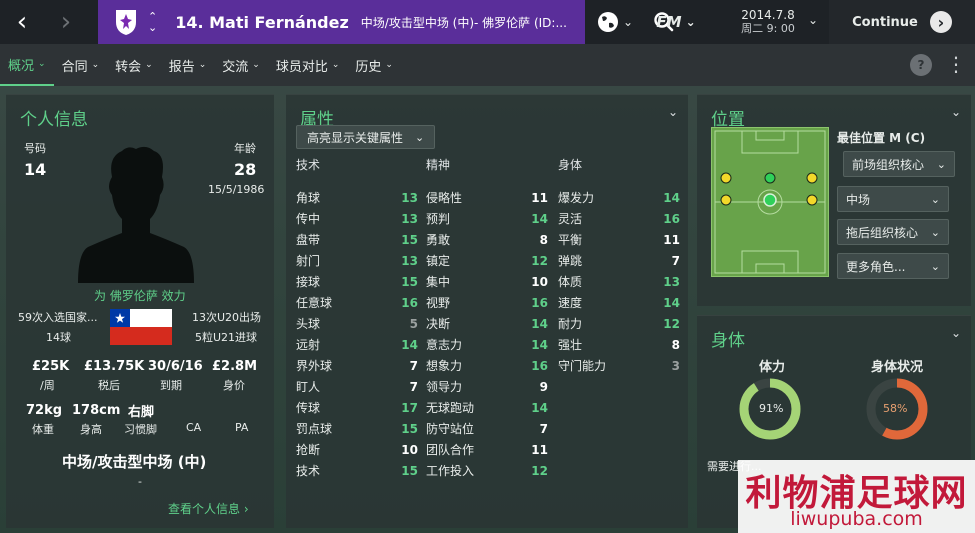  Describe the element at coordinates (140, 481) in the screenshot. I see `position-dash: -` at that location.